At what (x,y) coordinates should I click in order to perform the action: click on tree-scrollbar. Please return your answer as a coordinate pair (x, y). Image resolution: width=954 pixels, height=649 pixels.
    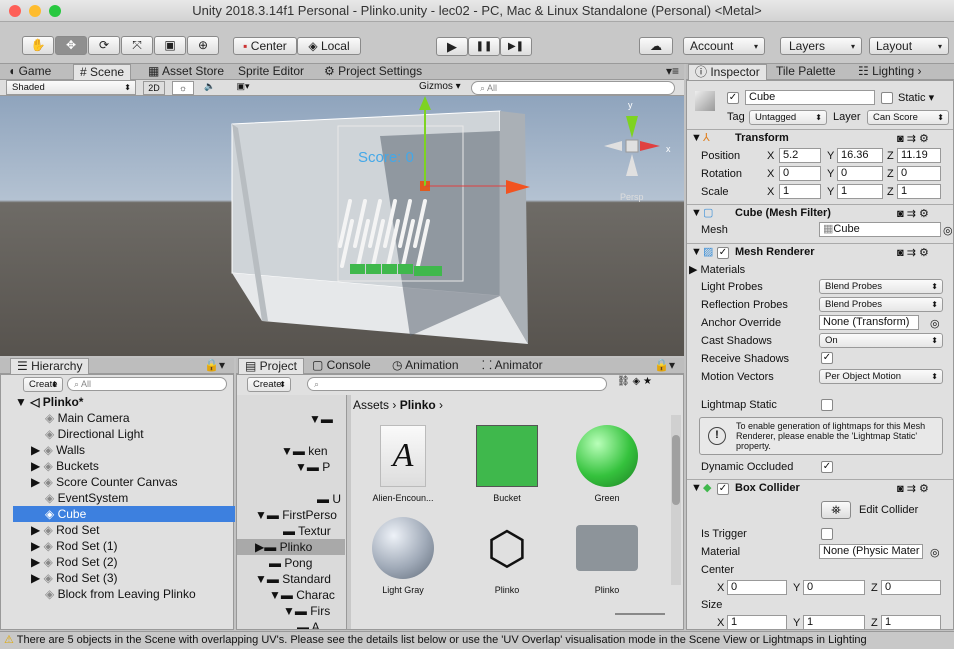
    Looking at the image, I should click on (349, 512).